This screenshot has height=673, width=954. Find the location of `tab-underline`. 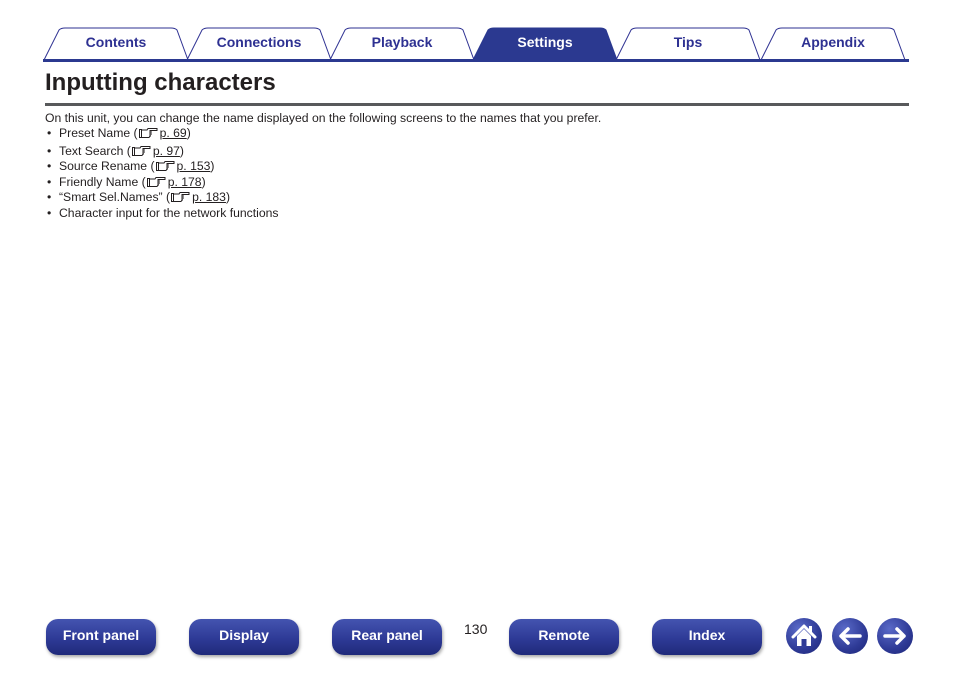

tab-underline is located at coordinates (476, 60).